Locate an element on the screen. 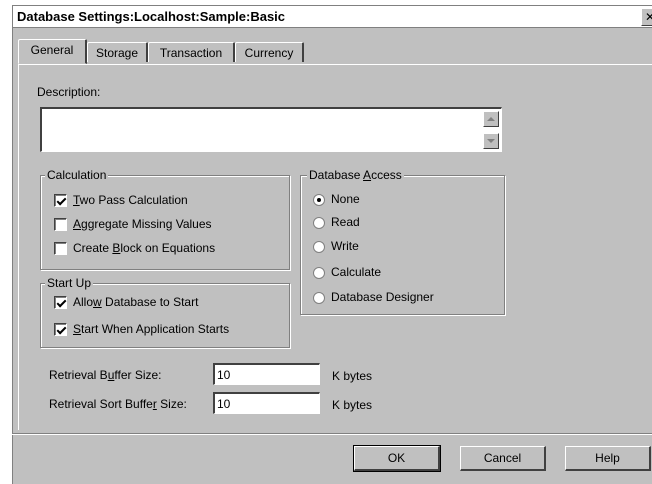  label-part: Retrieval Sort Buffe is located at coordinates (101, 404).